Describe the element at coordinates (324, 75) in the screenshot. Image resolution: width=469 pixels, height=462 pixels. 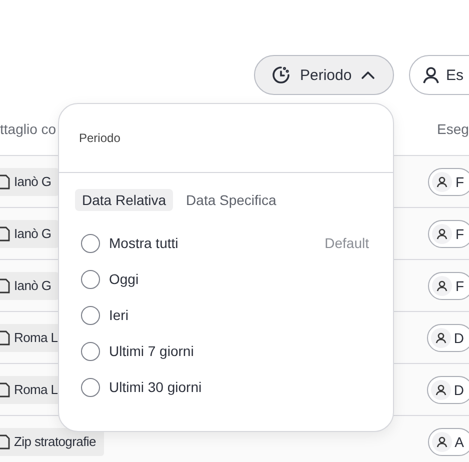
I see `filter-button: Periodo` at that location.